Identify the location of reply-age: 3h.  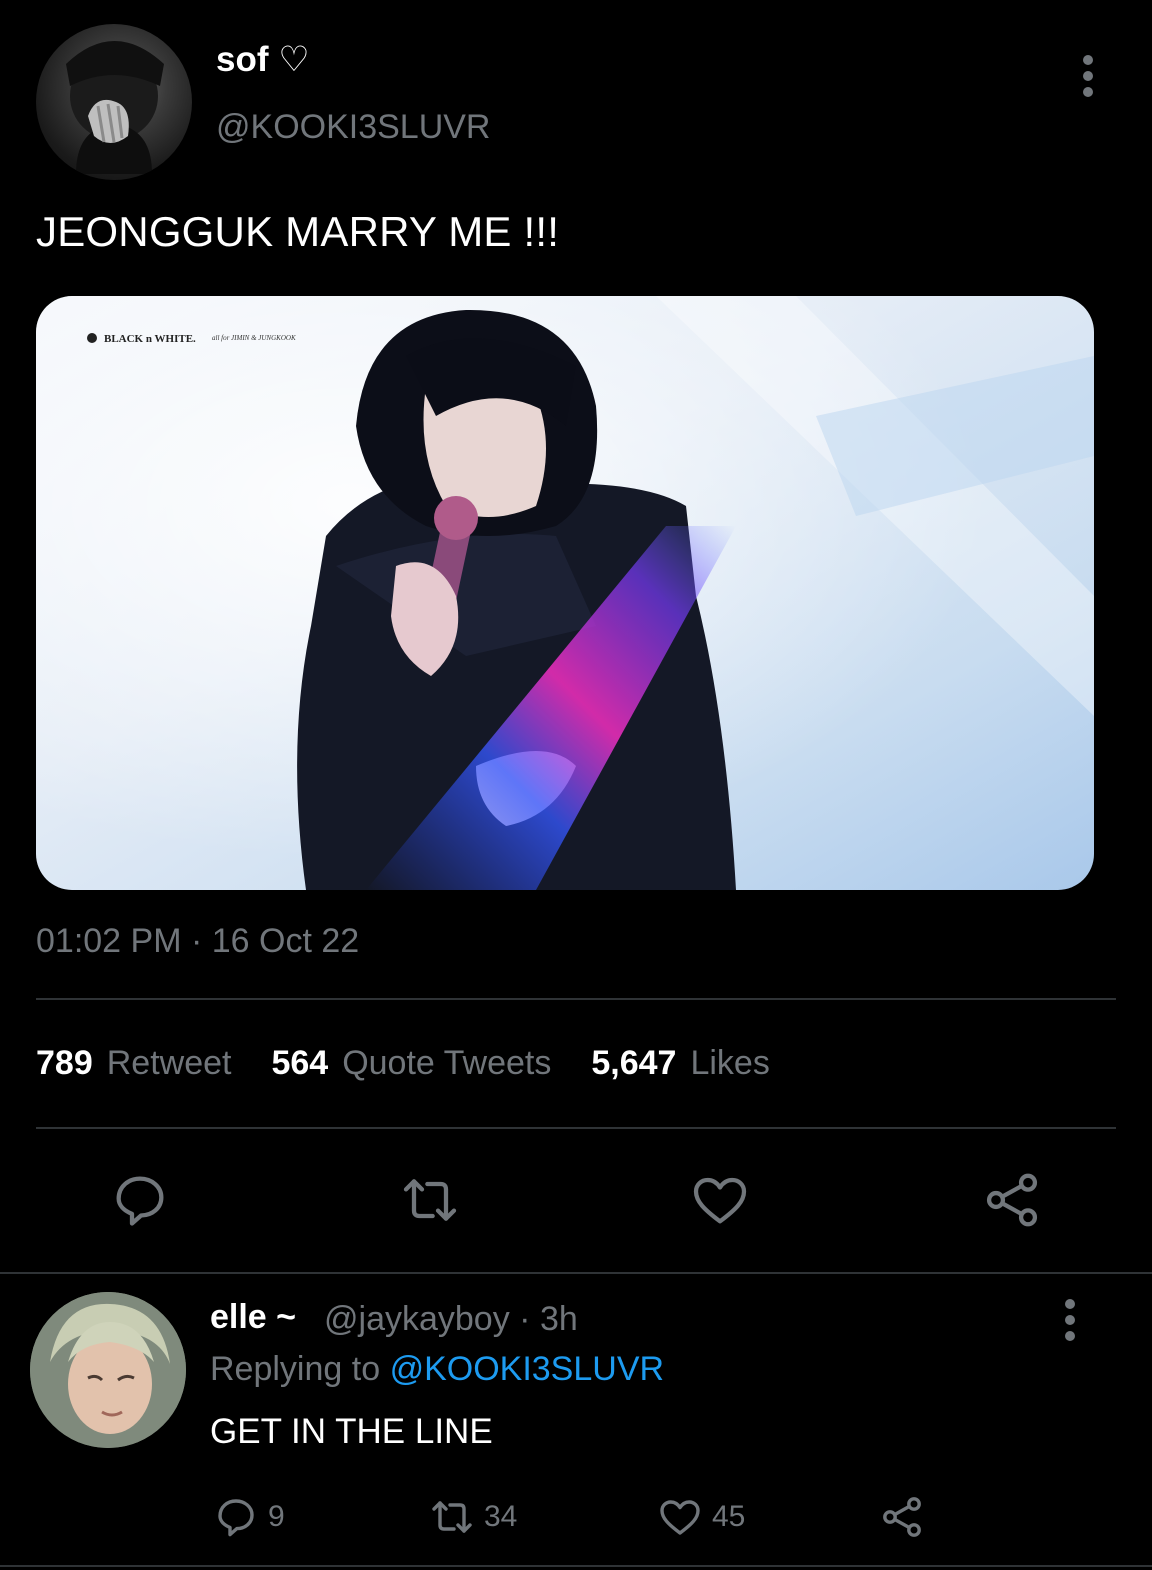
(558, 1319).